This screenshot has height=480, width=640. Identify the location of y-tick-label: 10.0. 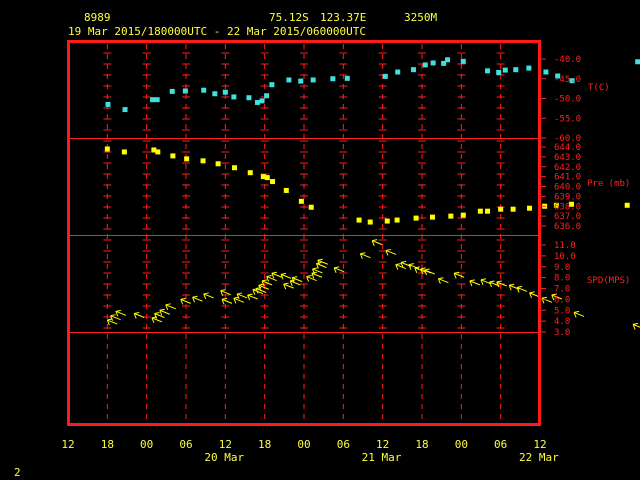
(565, 257).